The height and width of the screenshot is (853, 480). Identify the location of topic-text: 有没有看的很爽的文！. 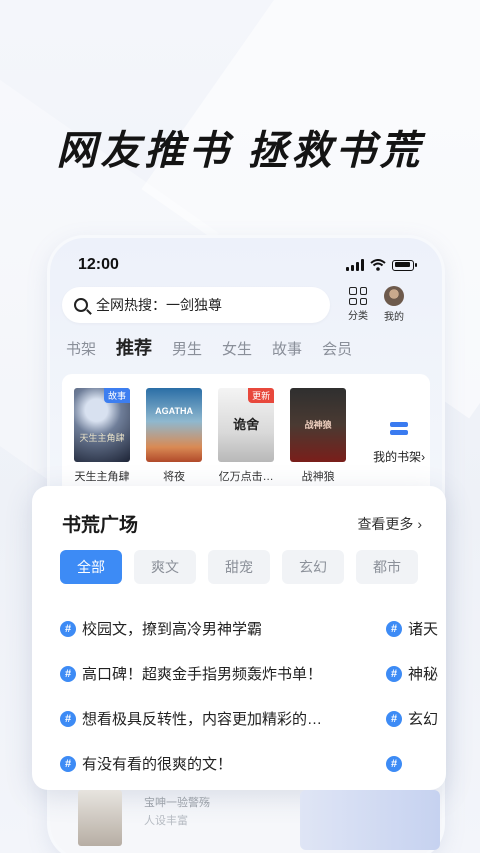
(157, 764).